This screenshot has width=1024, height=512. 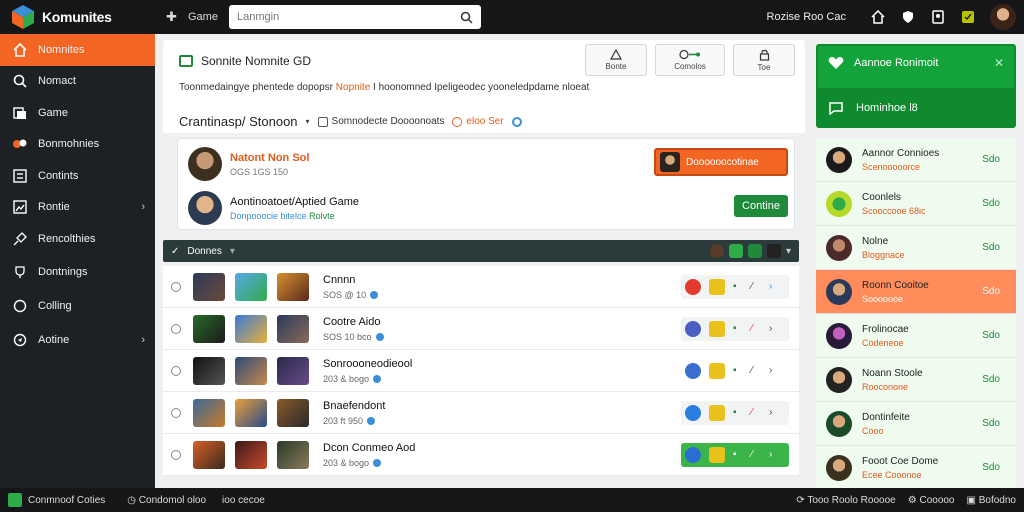 I want to click on table-row: Dcon Conmeo Aod 203 & bogo ▪ ⁄ ›, so click(x=481, y=455).